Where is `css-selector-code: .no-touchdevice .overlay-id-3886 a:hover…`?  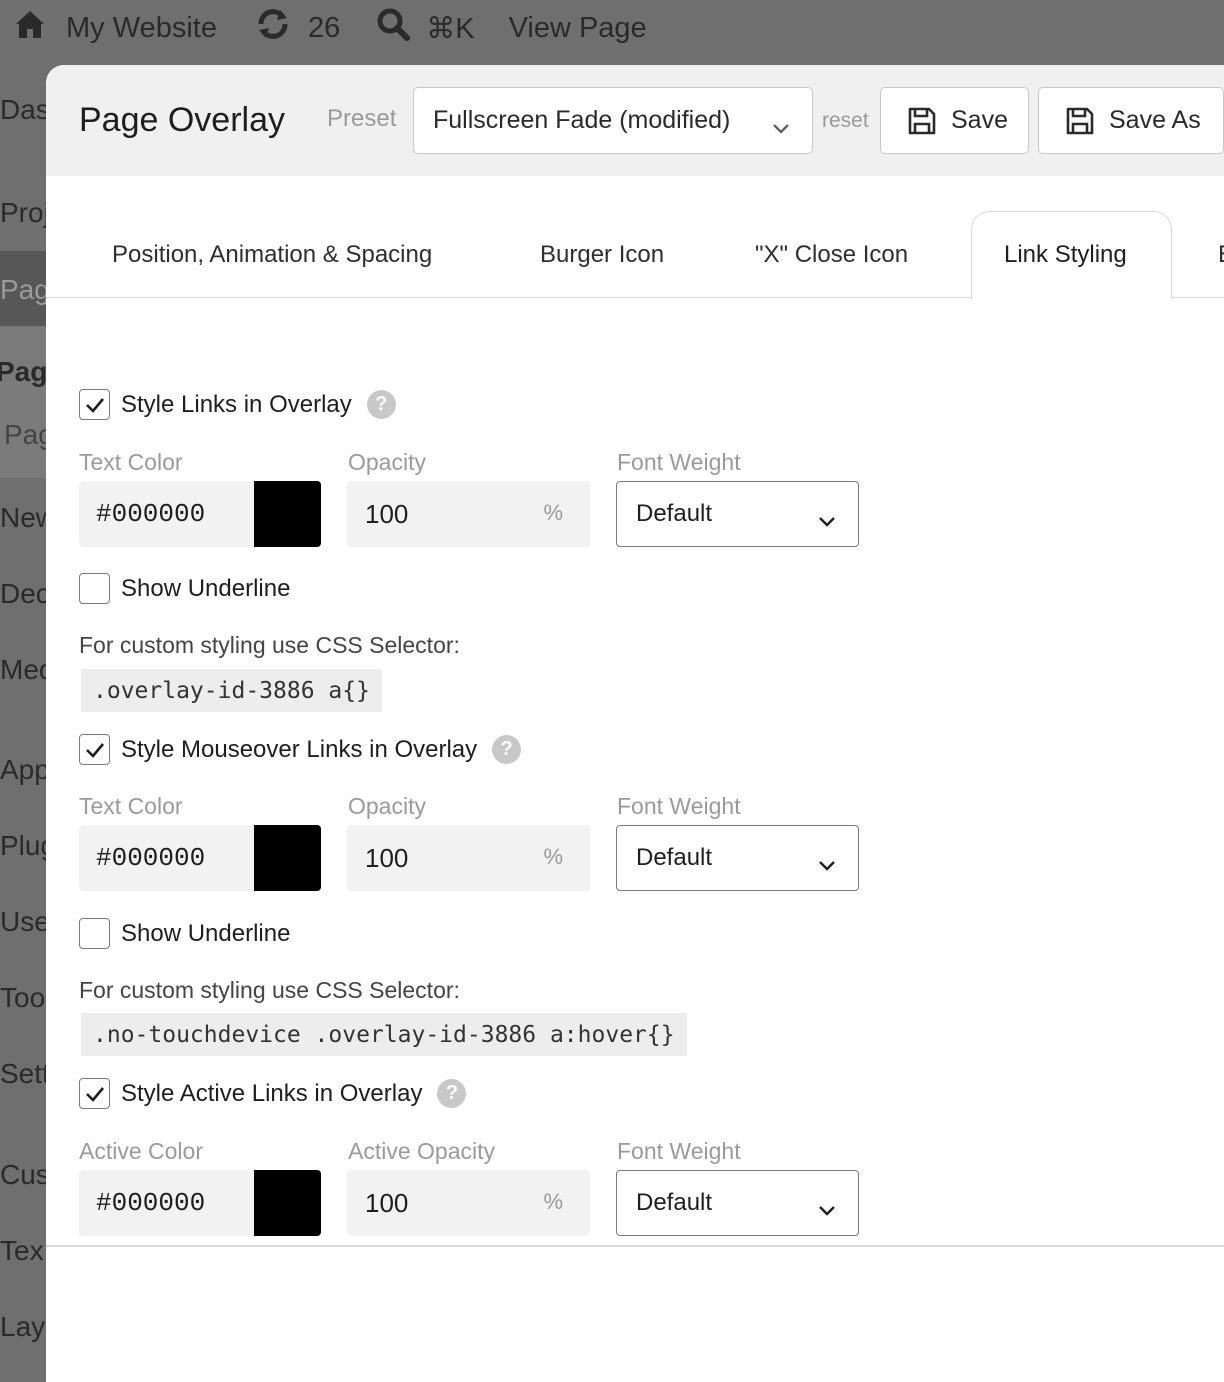
css-selector-code: .no-touchdevice .overlay-id-3886 a:hover… is located at coordinates (384, 1034).